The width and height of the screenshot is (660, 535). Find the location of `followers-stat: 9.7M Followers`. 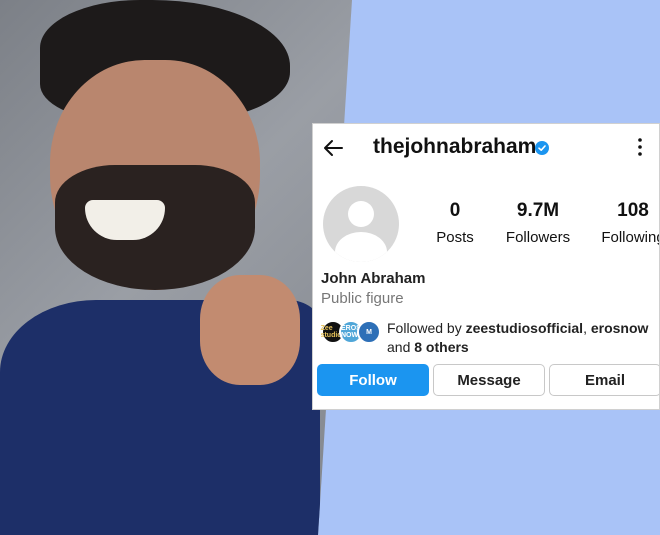

followers-stat: 9.7M Followers is located at coordinates (538, 223).